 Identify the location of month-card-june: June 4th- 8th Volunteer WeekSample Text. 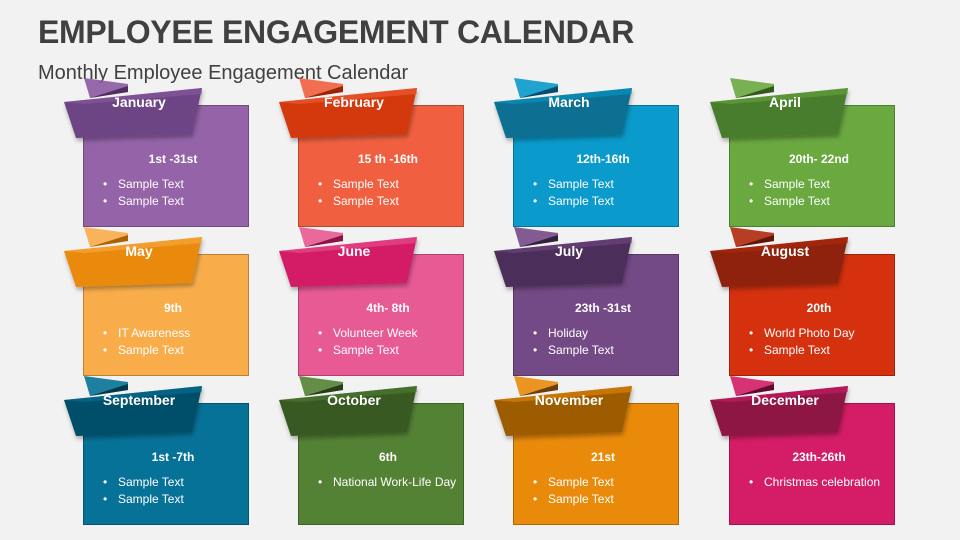
(371, 301).